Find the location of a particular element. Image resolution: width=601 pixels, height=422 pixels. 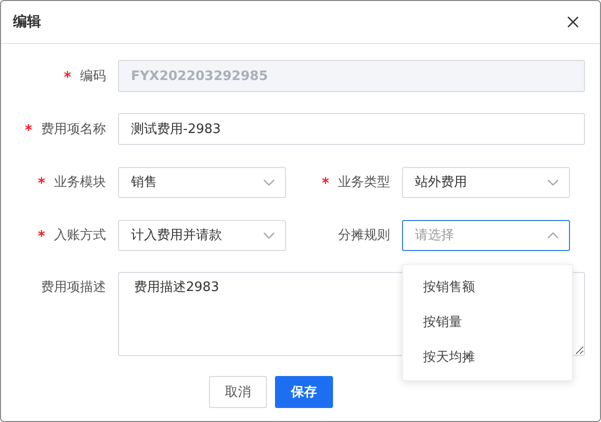

field-label: 编码 is located at coordinates (93, 76).